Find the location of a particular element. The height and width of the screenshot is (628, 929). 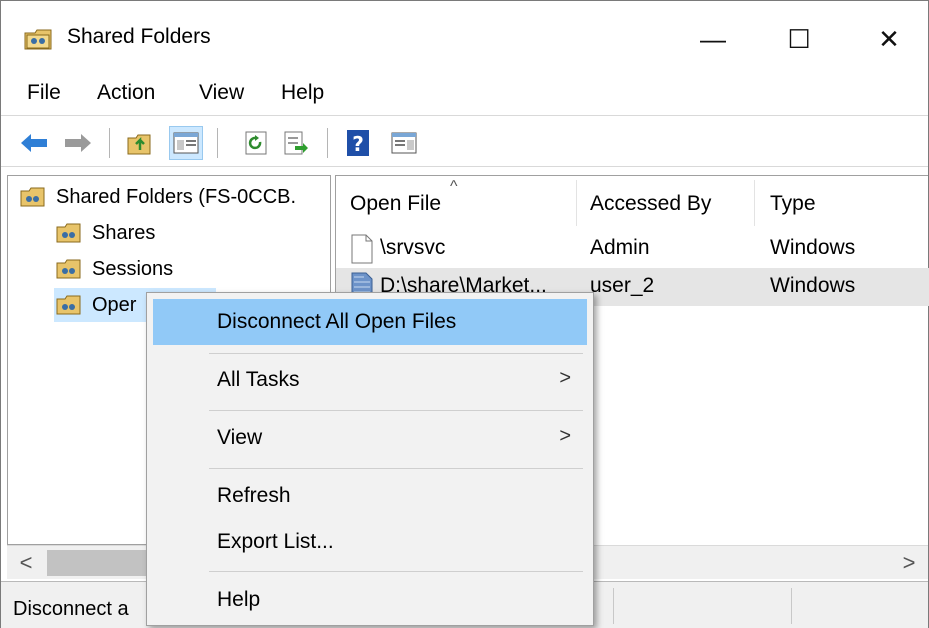

column-label: Open File is located at coordinates (396, 203).